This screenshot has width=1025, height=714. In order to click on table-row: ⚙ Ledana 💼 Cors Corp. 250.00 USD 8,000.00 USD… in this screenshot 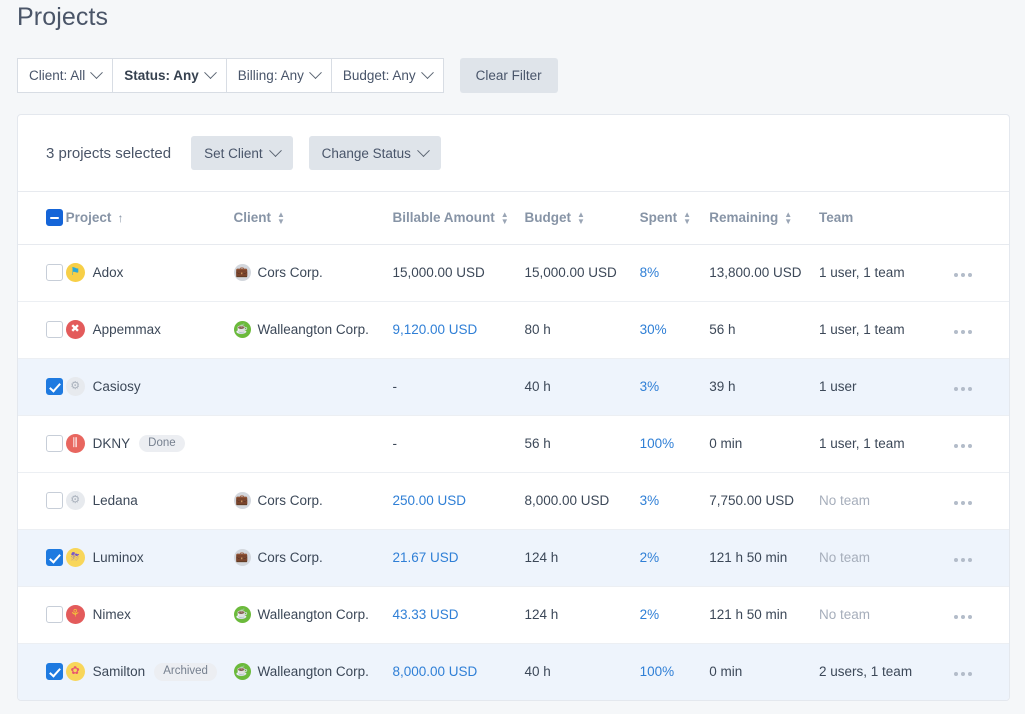, I will do `click(513, 501)`.